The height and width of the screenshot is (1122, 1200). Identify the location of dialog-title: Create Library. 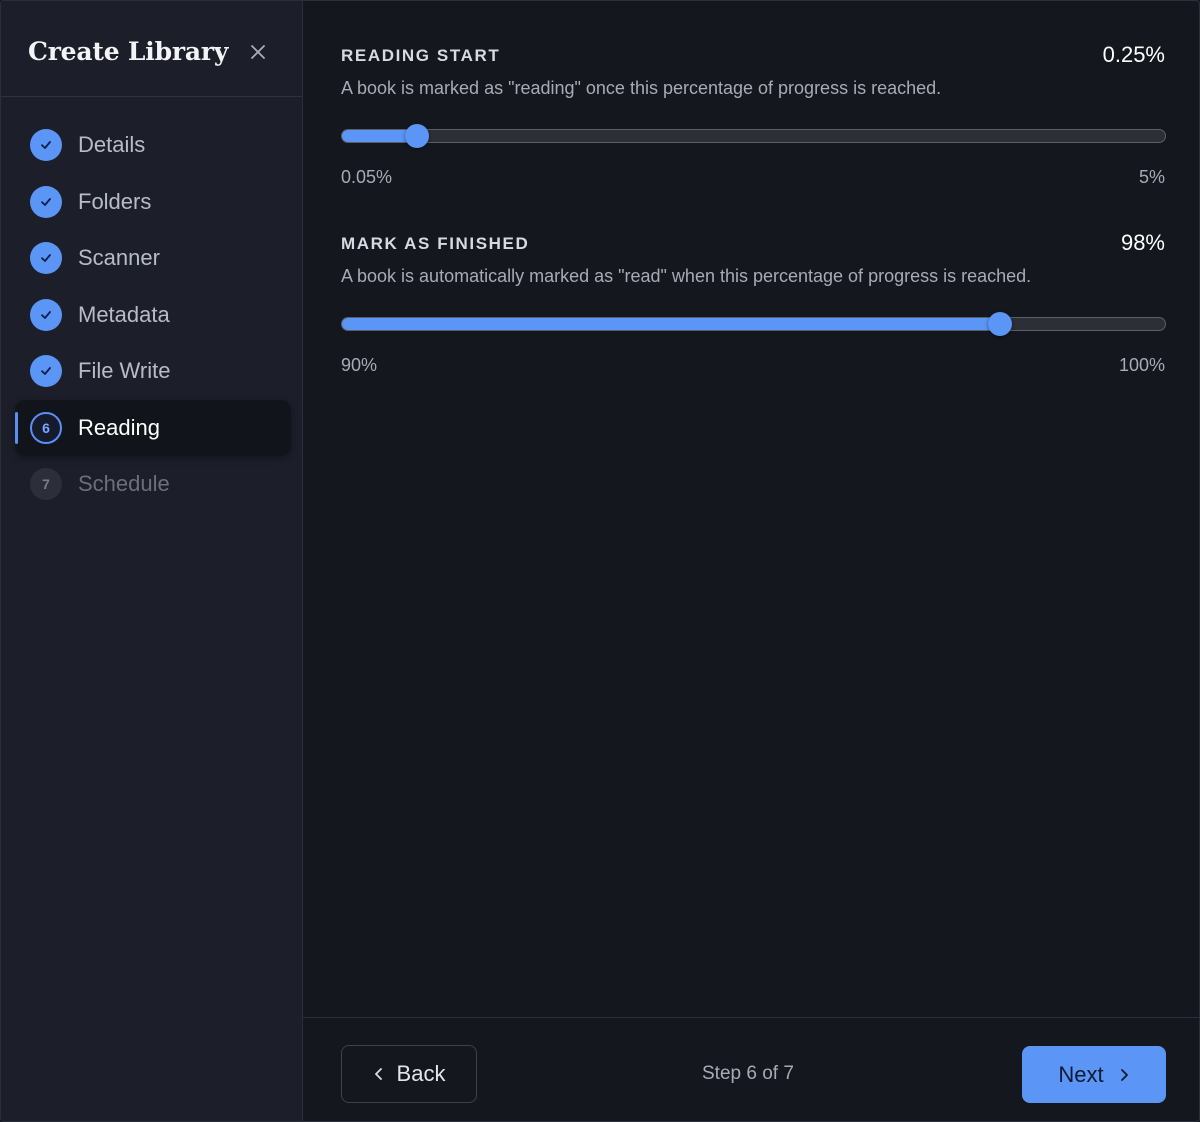
(128, 51).